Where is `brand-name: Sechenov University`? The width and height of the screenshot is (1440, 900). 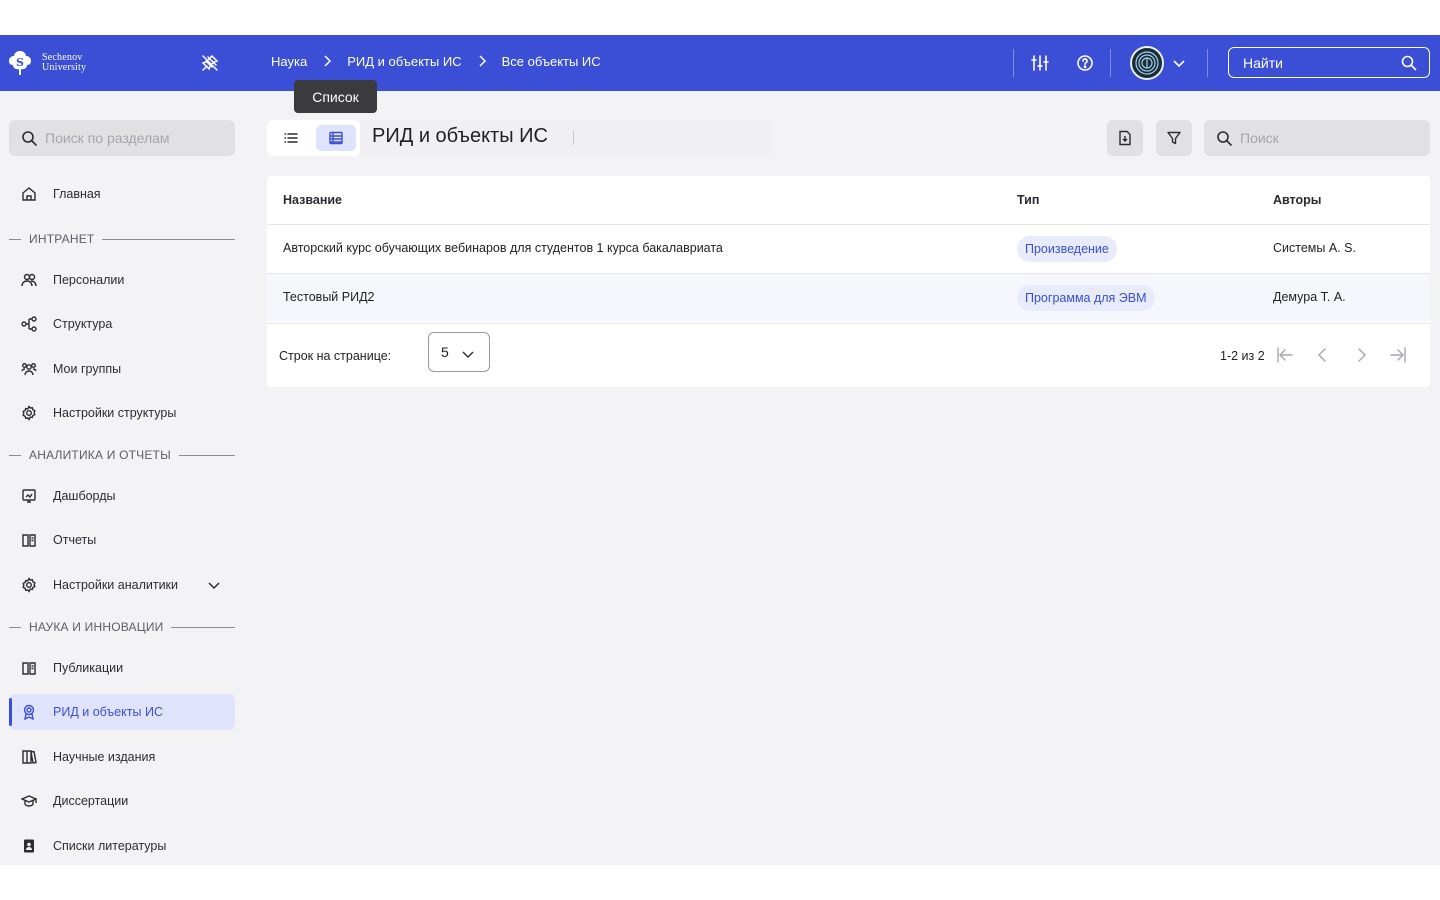 brand-name: Sechenov University is located at coordinates (64, 63).